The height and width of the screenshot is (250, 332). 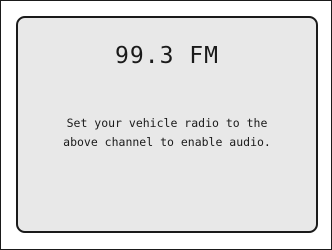 What do you see at coordinates (167, 56) in the screenshot?
I see `radio-frequency: 99.3 FM` at bounding box center [167, 56].